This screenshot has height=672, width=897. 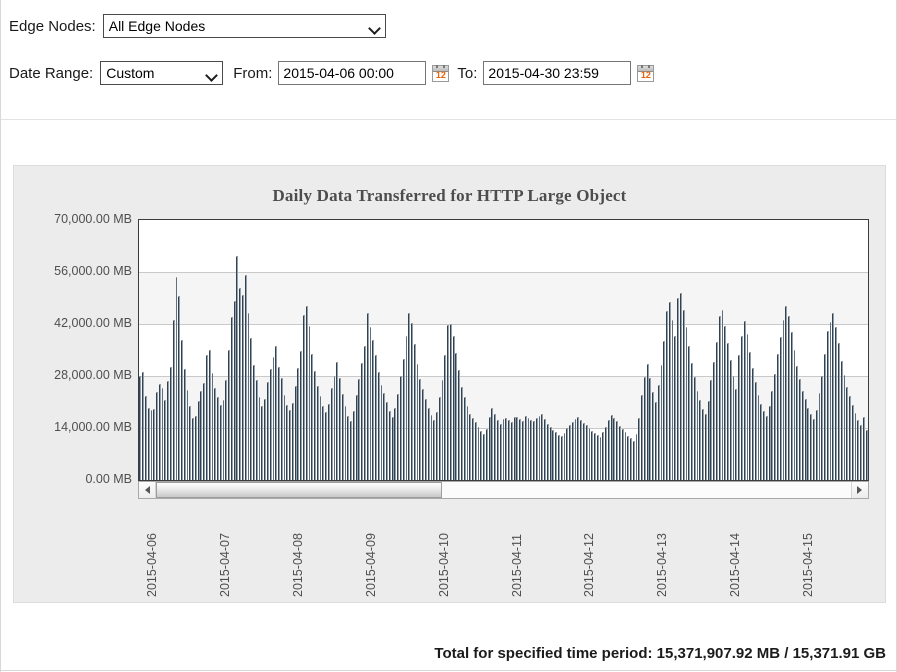 What do you see at coordinates (859, 490) in the screenshot?
I see `triangle-right-icon` at bounding box center [859, 490].